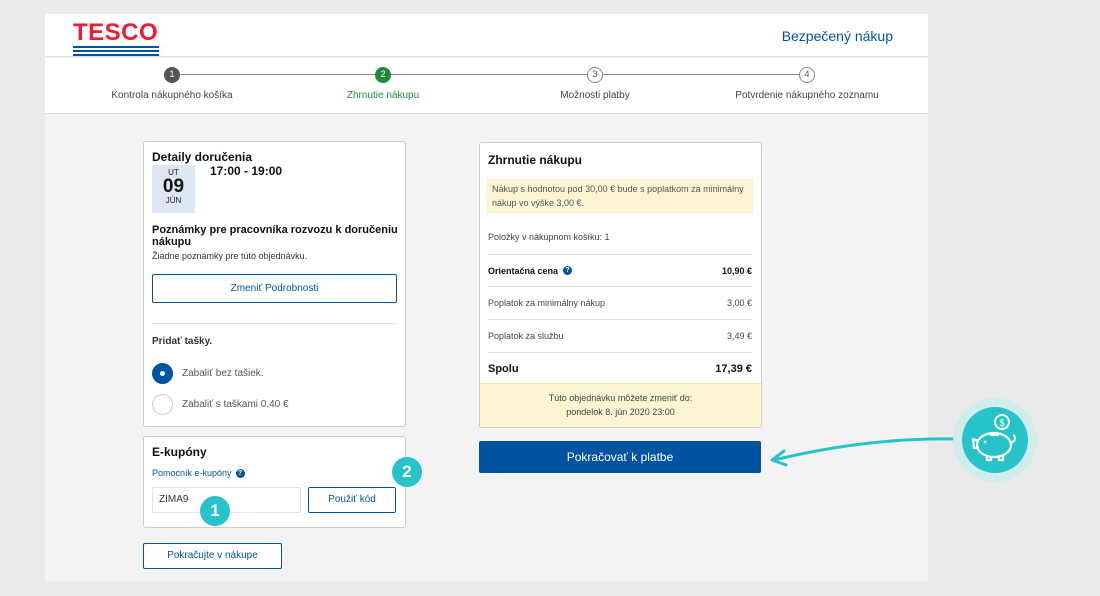  What do you see at coordinates (736, 270) in the screenshot?
I see `row-value: 10,90 €` at bounding box center [736, 270].